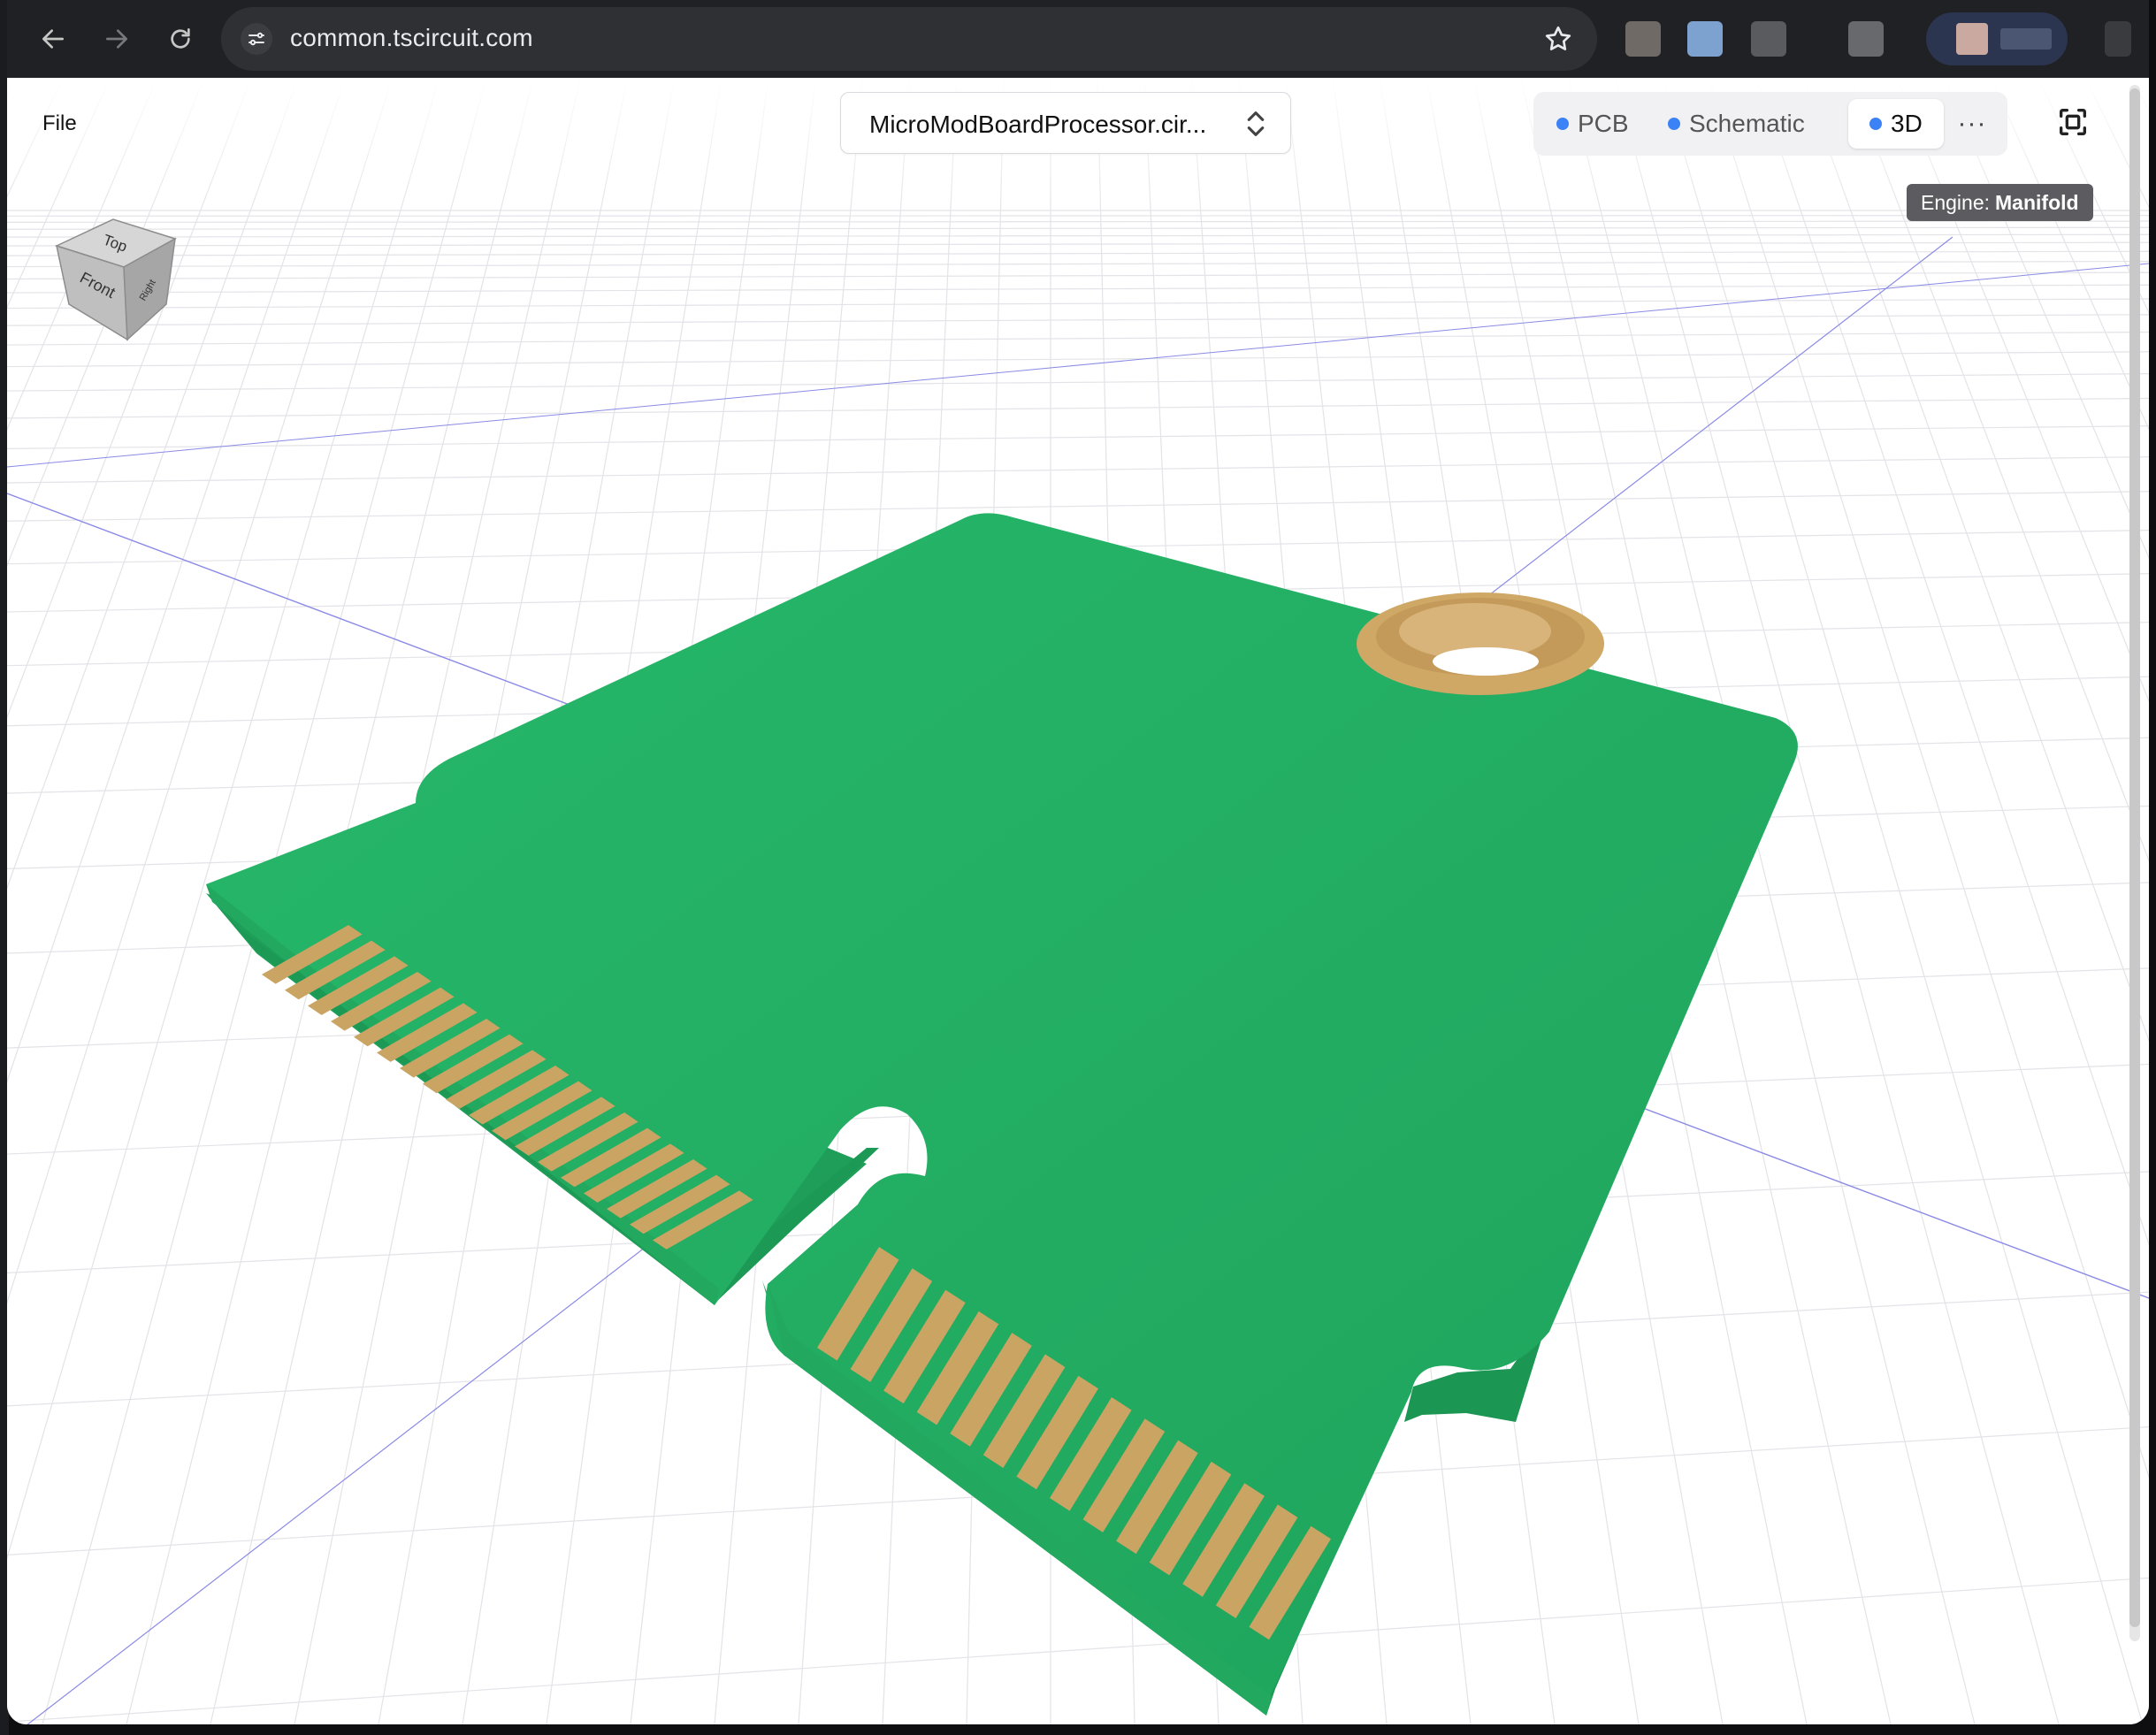 The height and width of the screenshot is (1735, 2156). I want to click on reload-icon, so click(180, 38).